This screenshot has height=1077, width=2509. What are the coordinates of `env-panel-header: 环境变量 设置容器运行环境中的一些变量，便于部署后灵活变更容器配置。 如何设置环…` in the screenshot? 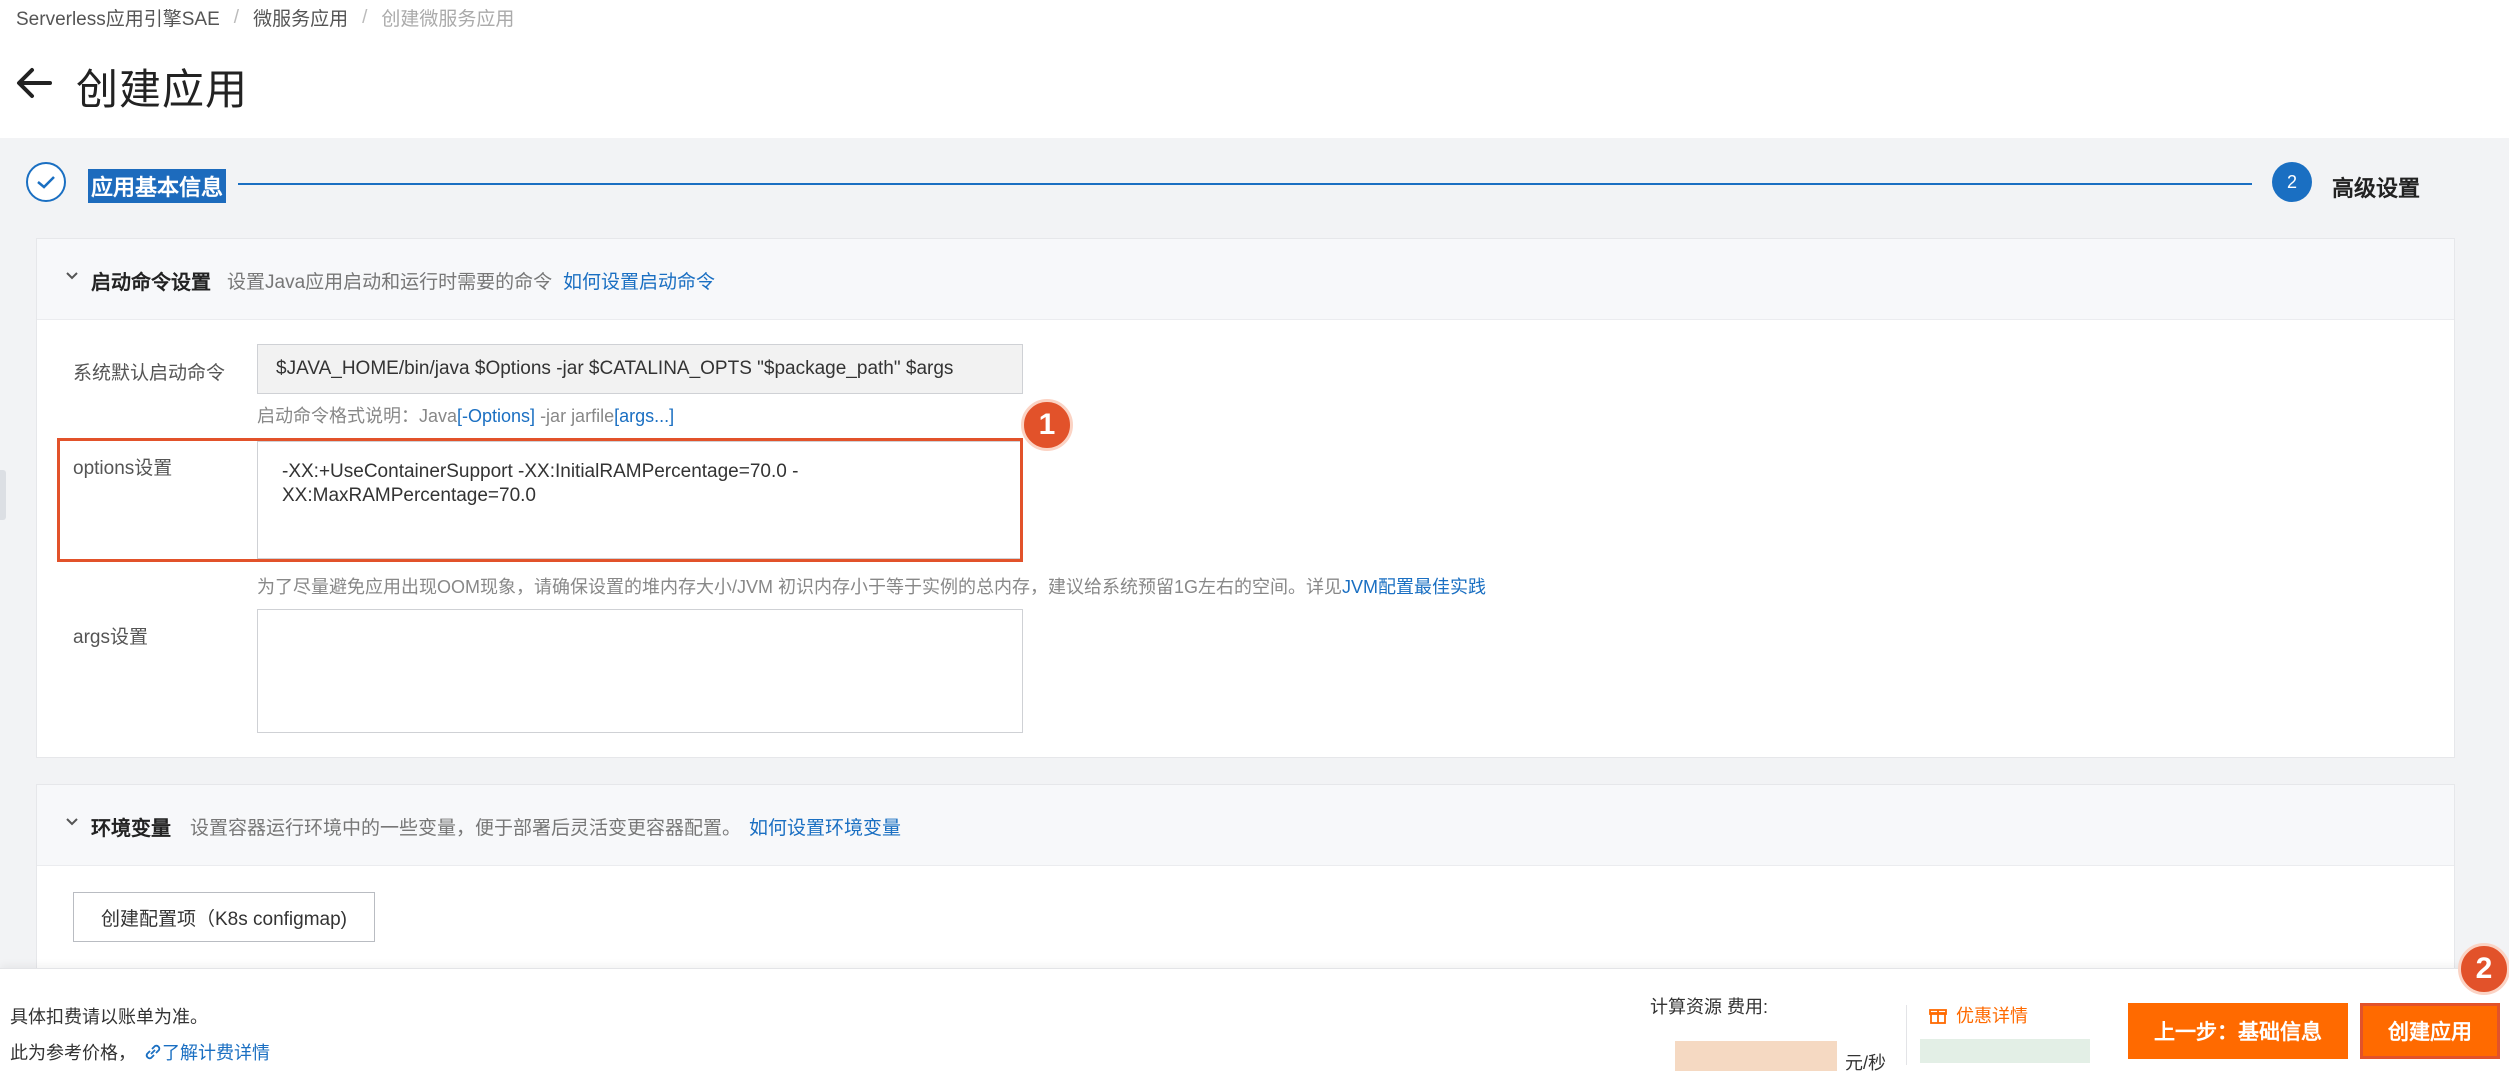 It's located at (1245, 825).